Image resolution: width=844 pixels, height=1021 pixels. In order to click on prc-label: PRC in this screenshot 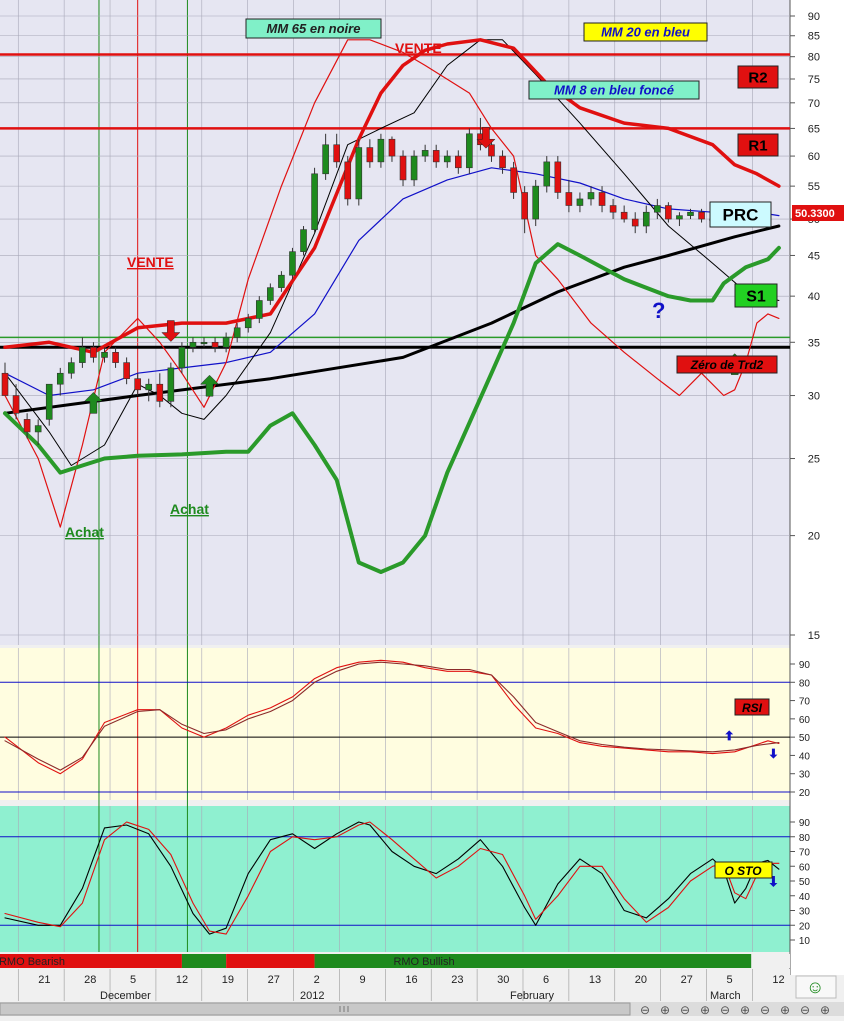, I will do `click(741, 215)`.